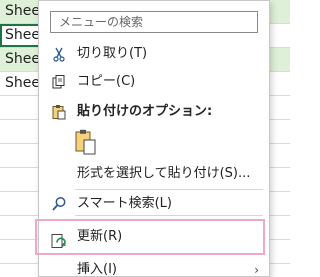  What do you see at coordinates (59, 82) in the screenshot?
I see `copy-icon` at bounding box center [59, 82].